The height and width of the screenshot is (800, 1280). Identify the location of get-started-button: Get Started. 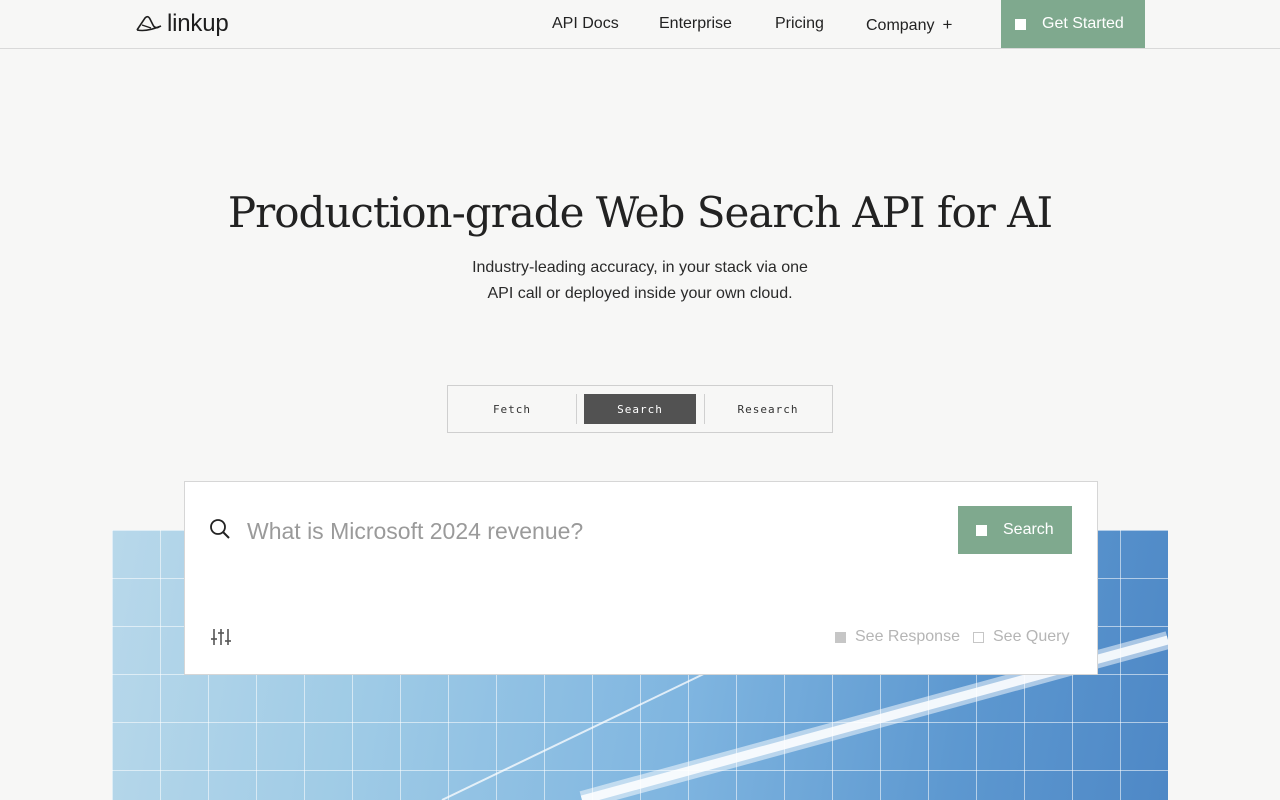
(1073, 24).